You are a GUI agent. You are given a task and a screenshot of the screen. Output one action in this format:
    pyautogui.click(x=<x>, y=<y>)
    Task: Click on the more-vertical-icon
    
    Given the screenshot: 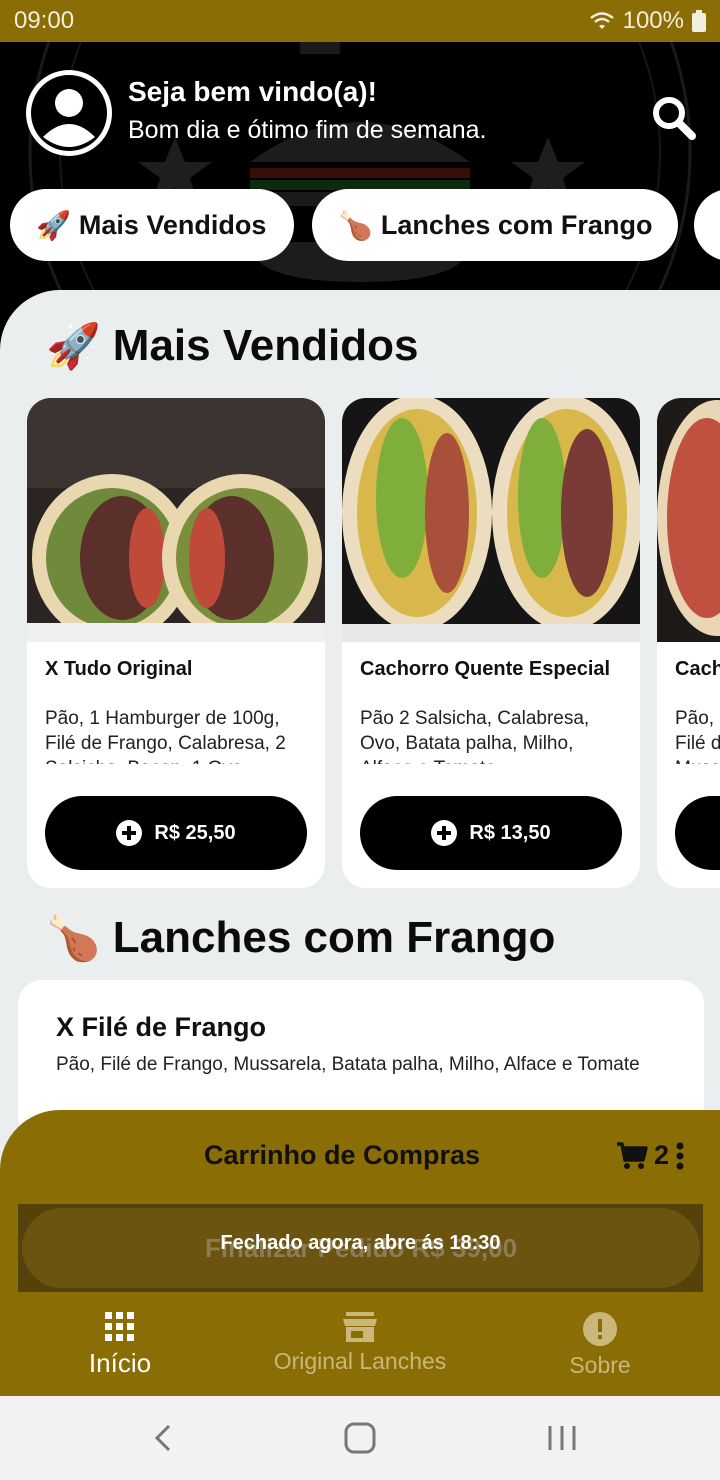 What is the action you would take?
    pyautogui.click(x=680, y=1156)
    